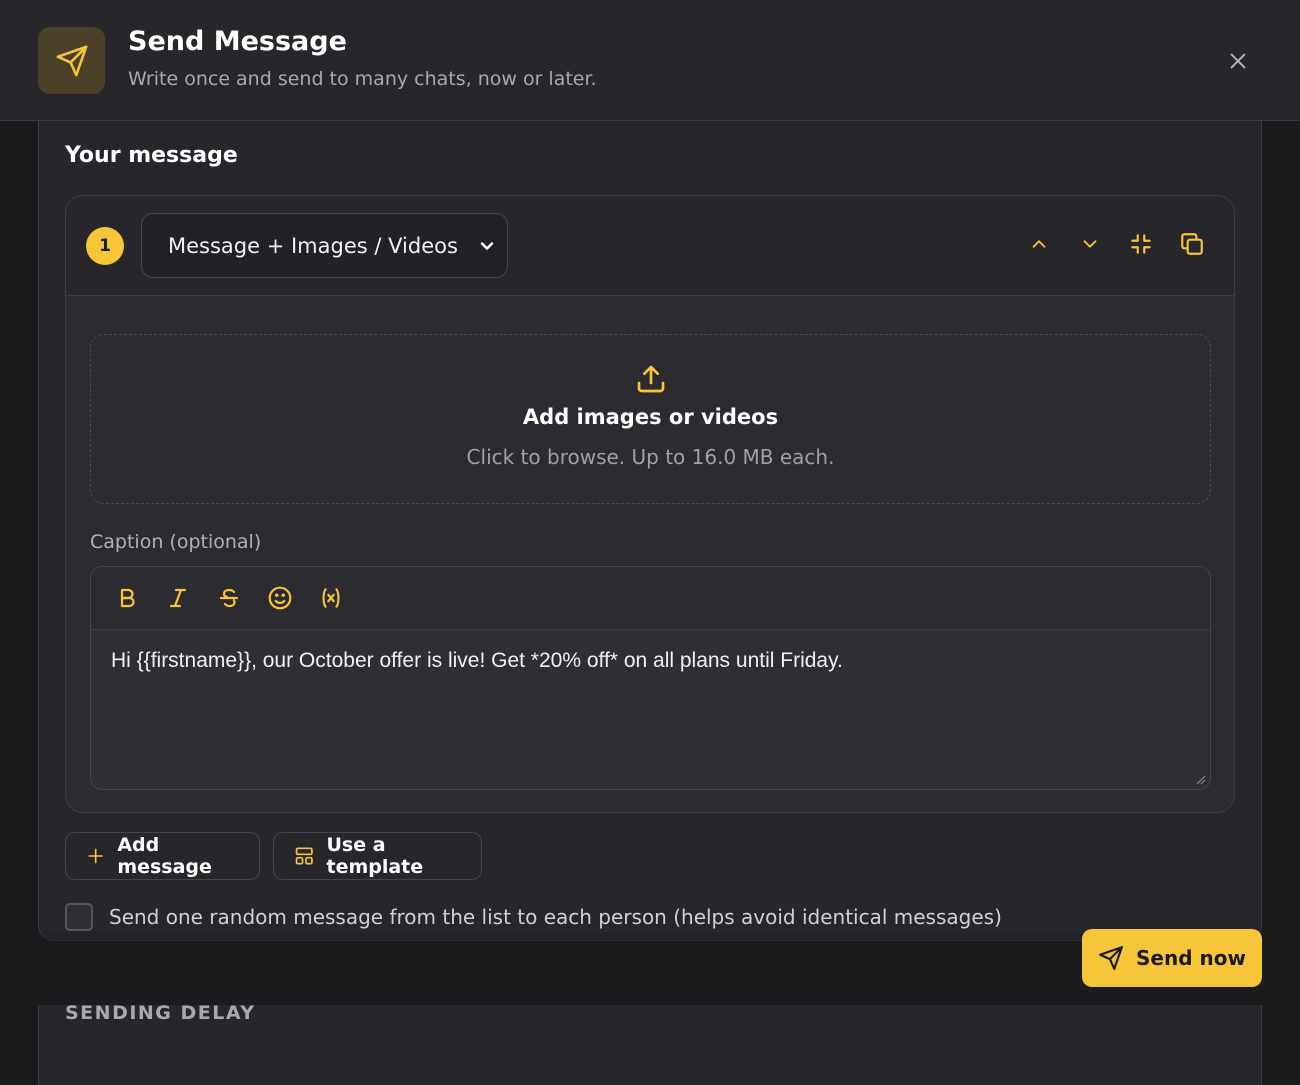 This screenshot has width=1300, height=1085. I want to click on duplicate-button, so click(1192, 244).